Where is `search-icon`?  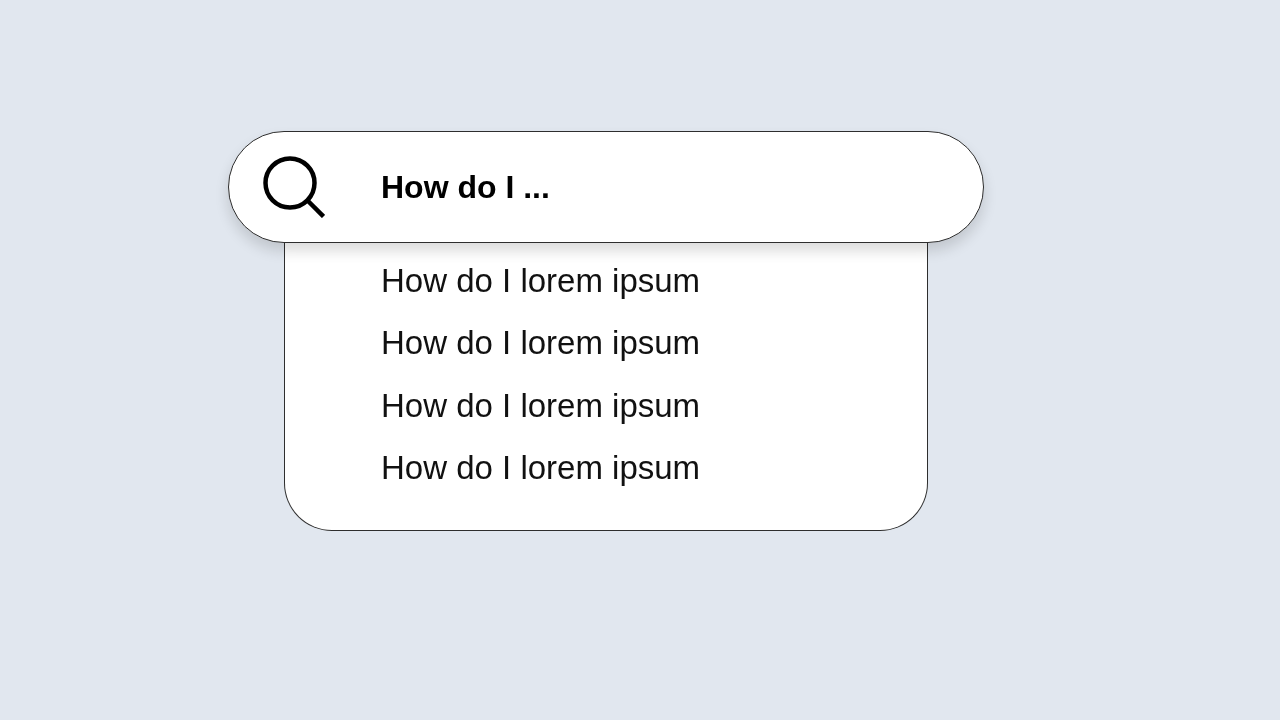 search-icon is located at coordinates (294, 187).